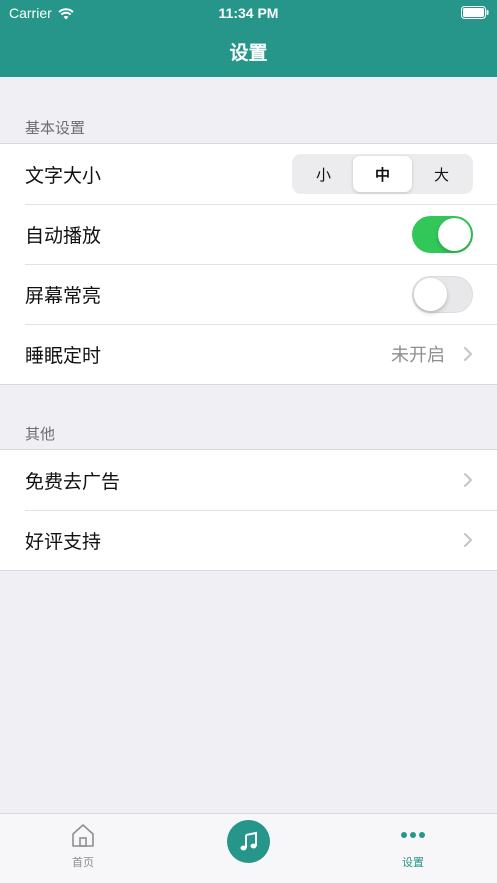  Describe the element at coordinates (248, 38) in the screenshot. I see `navigation-header: Carrier 11:34 PM 设置` at that location.